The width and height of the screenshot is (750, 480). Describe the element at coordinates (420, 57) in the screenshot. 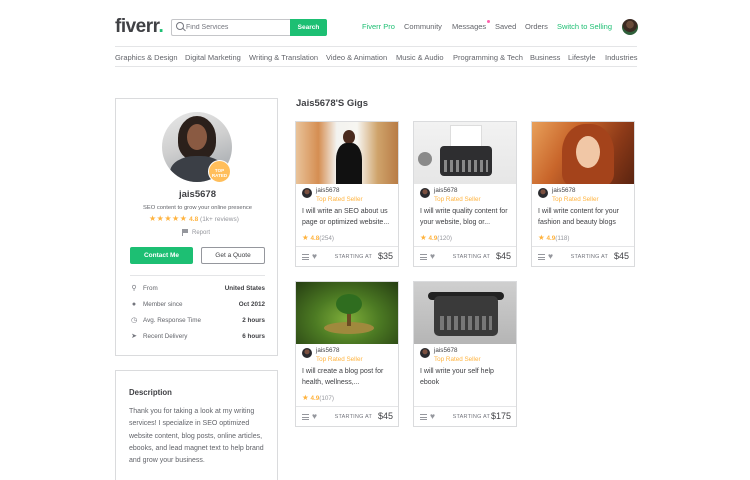

I see `category-music-audio: Music & Audio` at that location.